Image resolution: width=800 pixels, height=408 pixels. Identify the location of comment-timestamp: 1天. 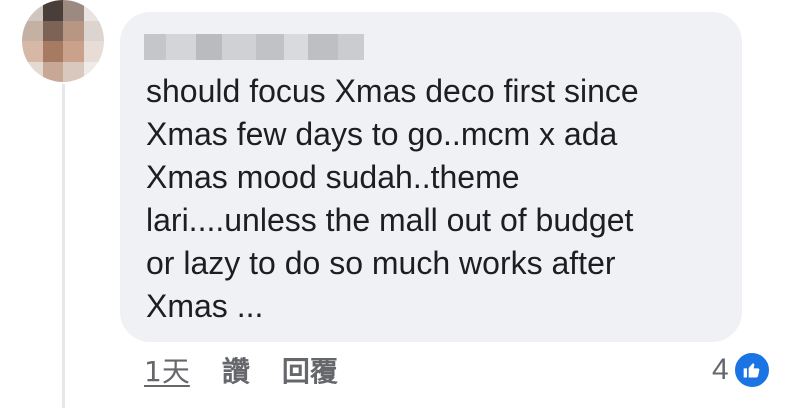
(167, 370).